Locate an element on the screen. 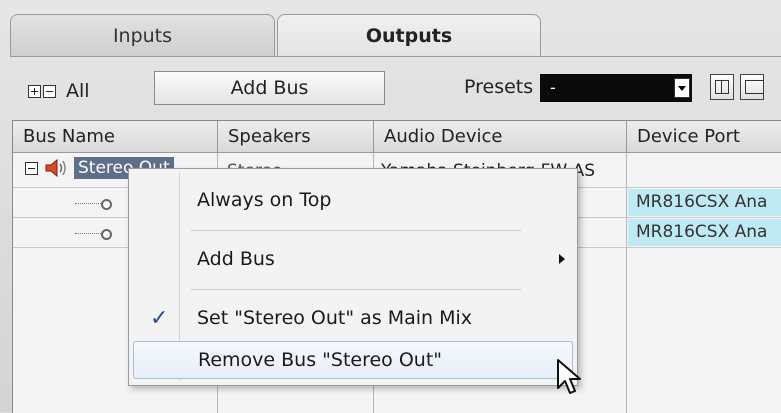 This screenshot has width=781, height=413. remove-preset-icon is located at coordinates (752, 87).